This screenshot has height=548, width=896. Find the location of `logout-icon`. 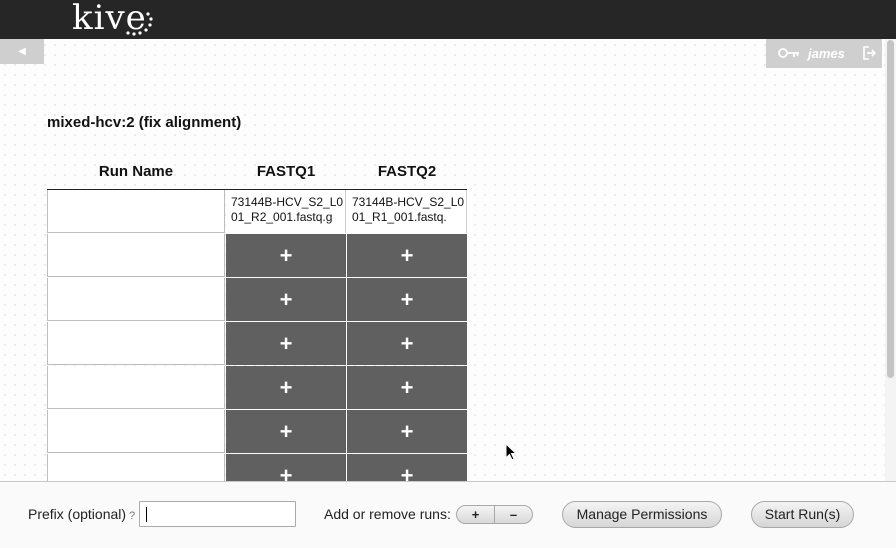

logout-icon is located at coordinates (869, 53).